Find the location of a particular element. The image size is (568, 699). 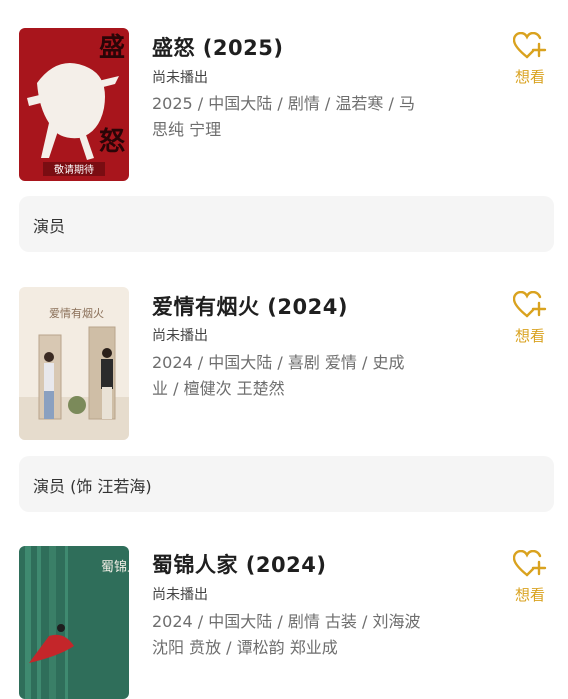

meta-line: 2024 / 中国大陆 / 喜剧 爱情 / 史成 is located at coordinates (278, 362).